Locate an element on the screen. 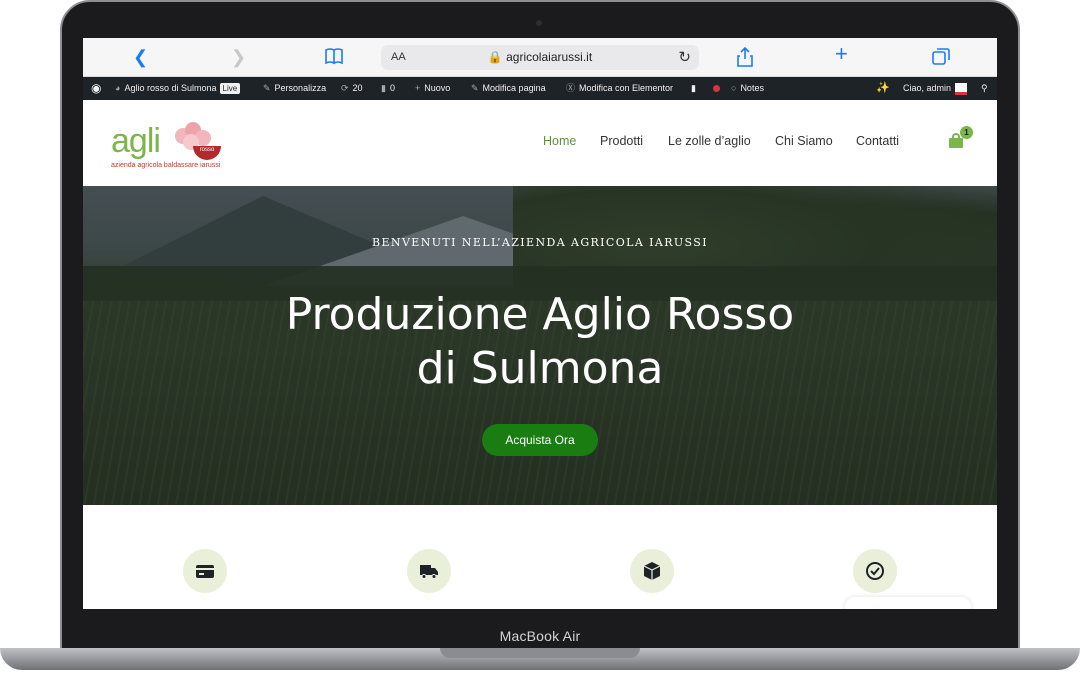 This screenshot has width=1080, height=675. feature-shipping is located at coordinates (429, 571).